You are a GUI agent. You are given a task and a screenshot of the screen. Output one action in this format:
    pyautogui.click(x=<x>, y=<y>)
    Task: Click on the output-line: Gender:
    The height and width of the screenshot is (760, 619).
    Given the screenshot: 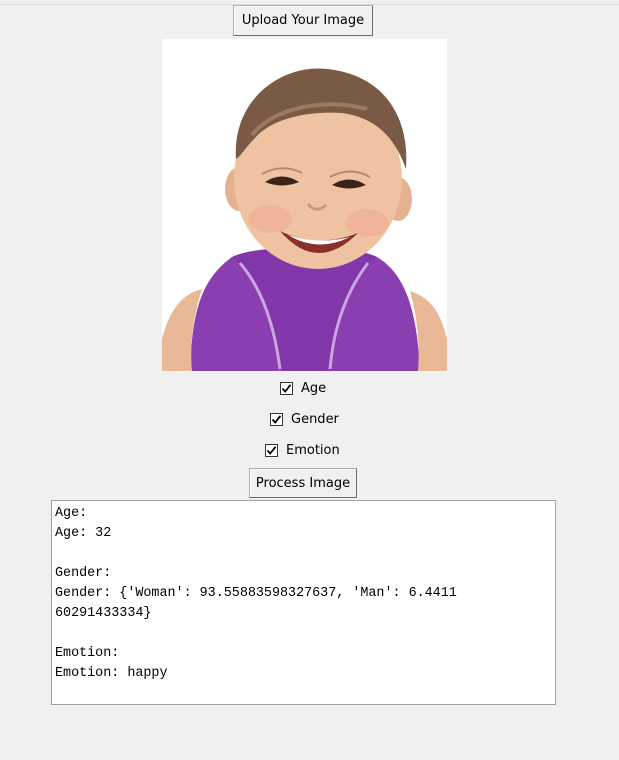 What is the action you would take?
    pyautogui.click(x=83, y=573)
    